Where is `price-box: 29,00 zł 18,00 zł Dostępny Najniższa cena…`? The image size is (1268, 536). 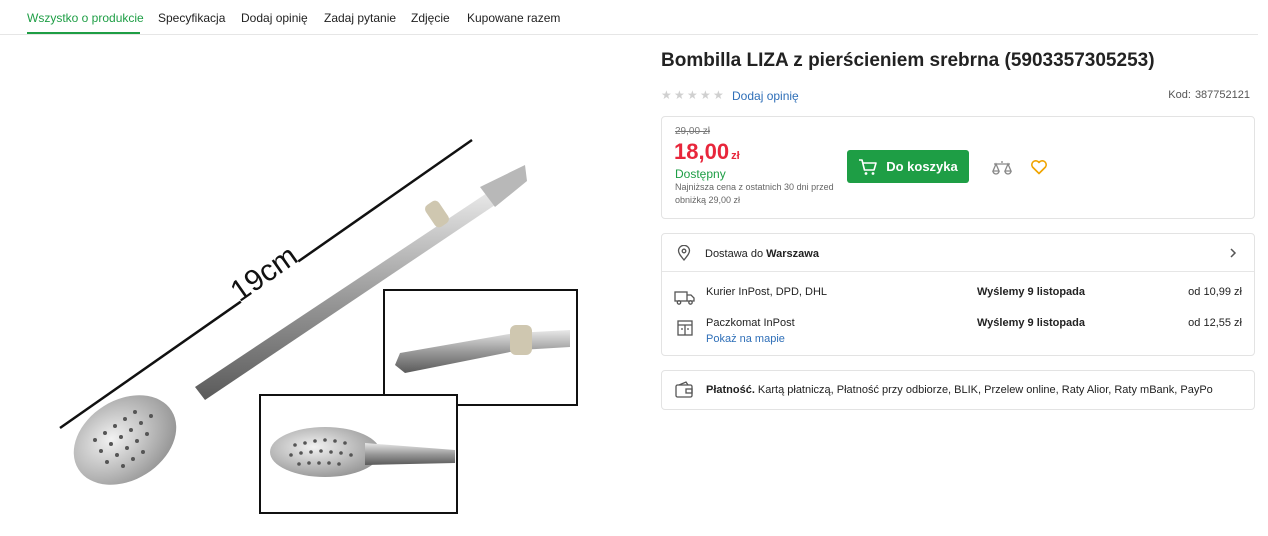
price-box: 29,00 zł 18,00 zł Dostępny Najniższa cena… is located at coordinates (958, 167).